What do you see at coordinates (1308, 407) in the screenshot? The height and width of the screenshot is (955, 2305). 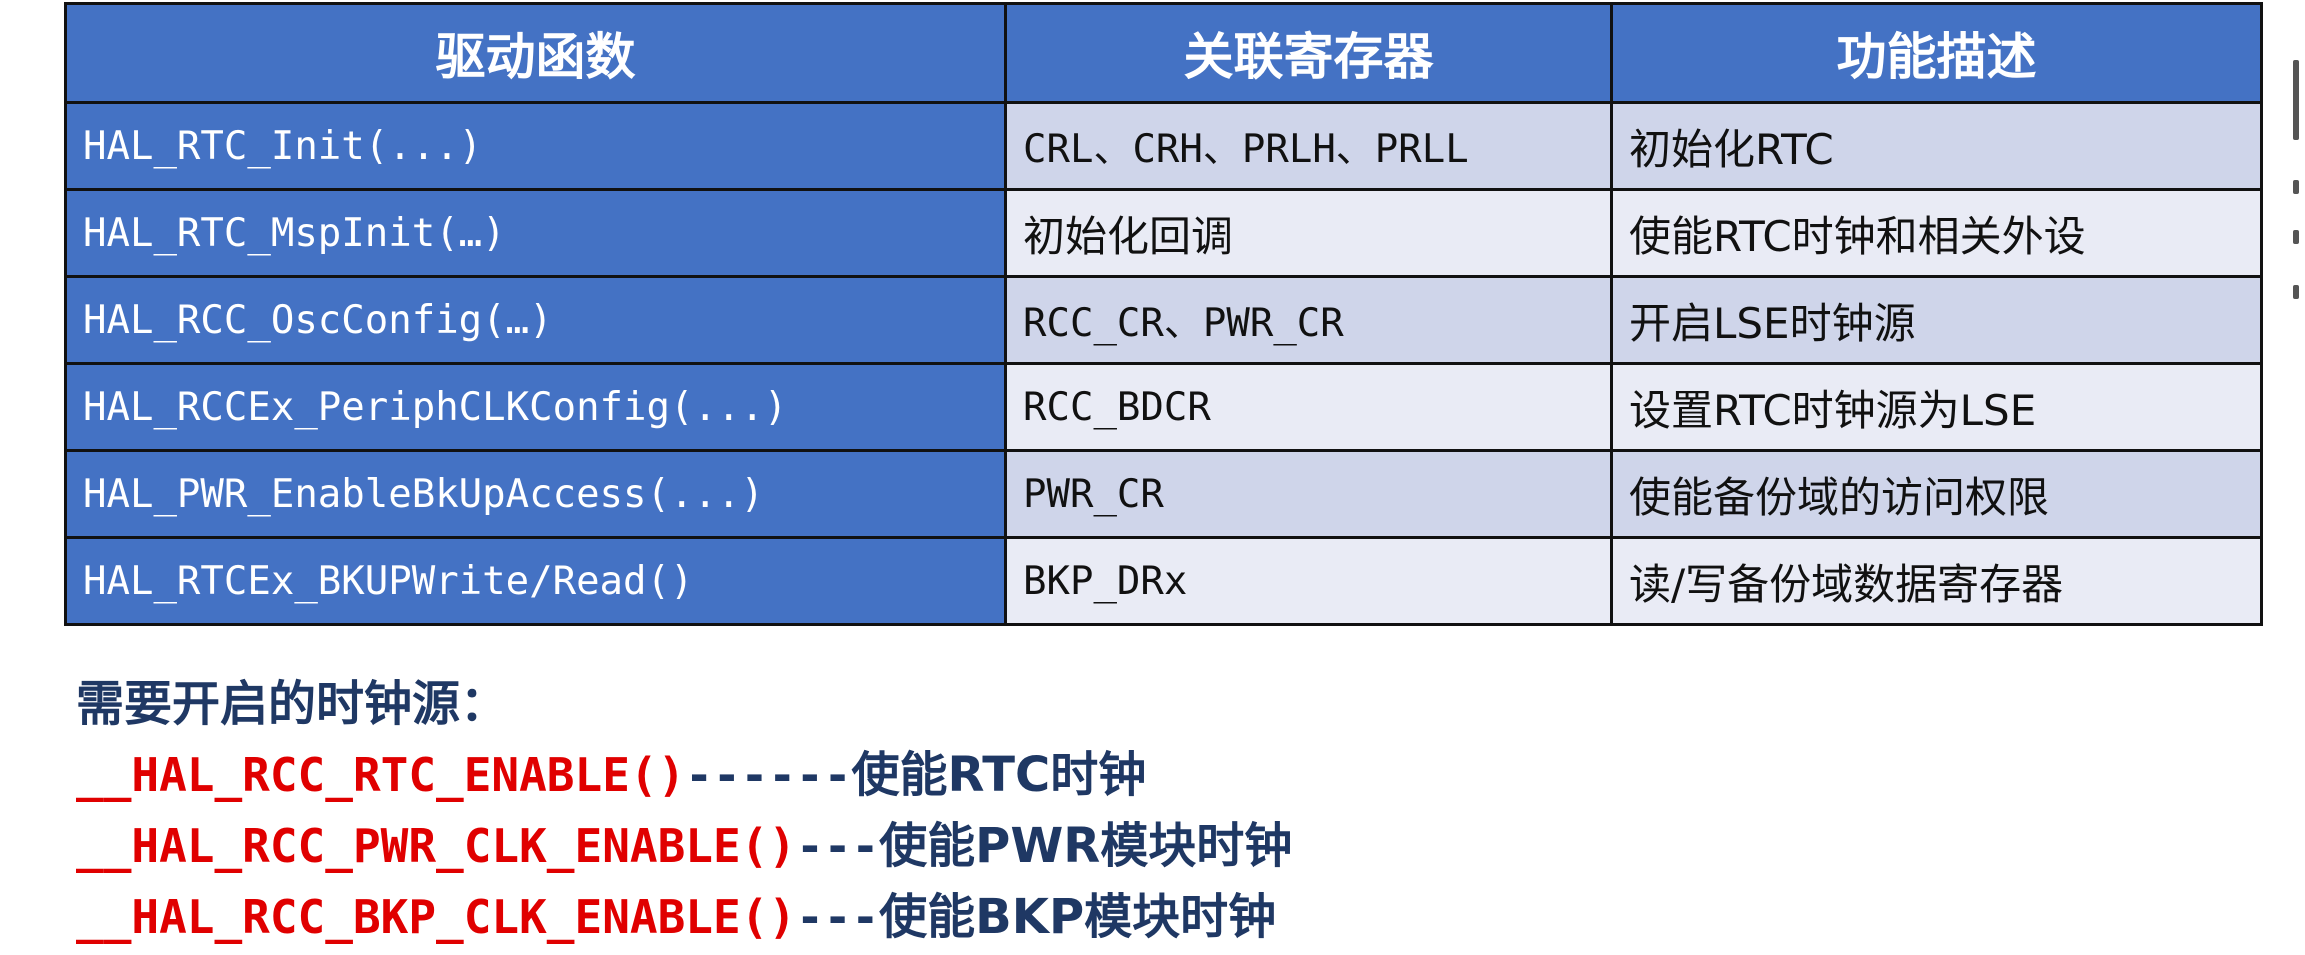 I see `register-cell: RCC_BDCR` at bounding box center [1308, 407].